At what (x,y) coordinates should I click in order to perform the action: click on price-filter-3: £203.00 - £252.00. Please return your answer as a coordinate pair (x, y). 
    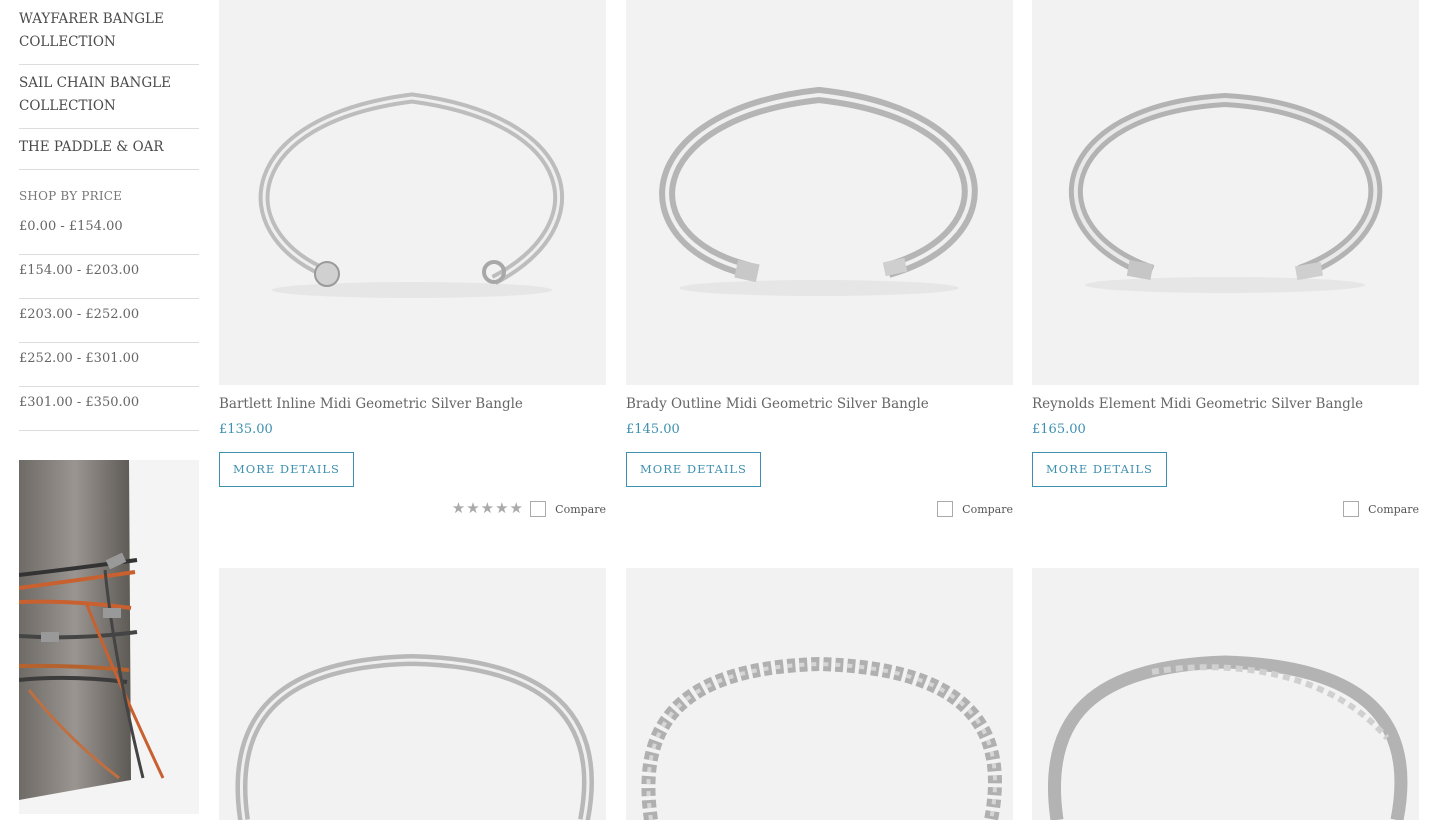
    Looking at the image, I should click on (109, 321).